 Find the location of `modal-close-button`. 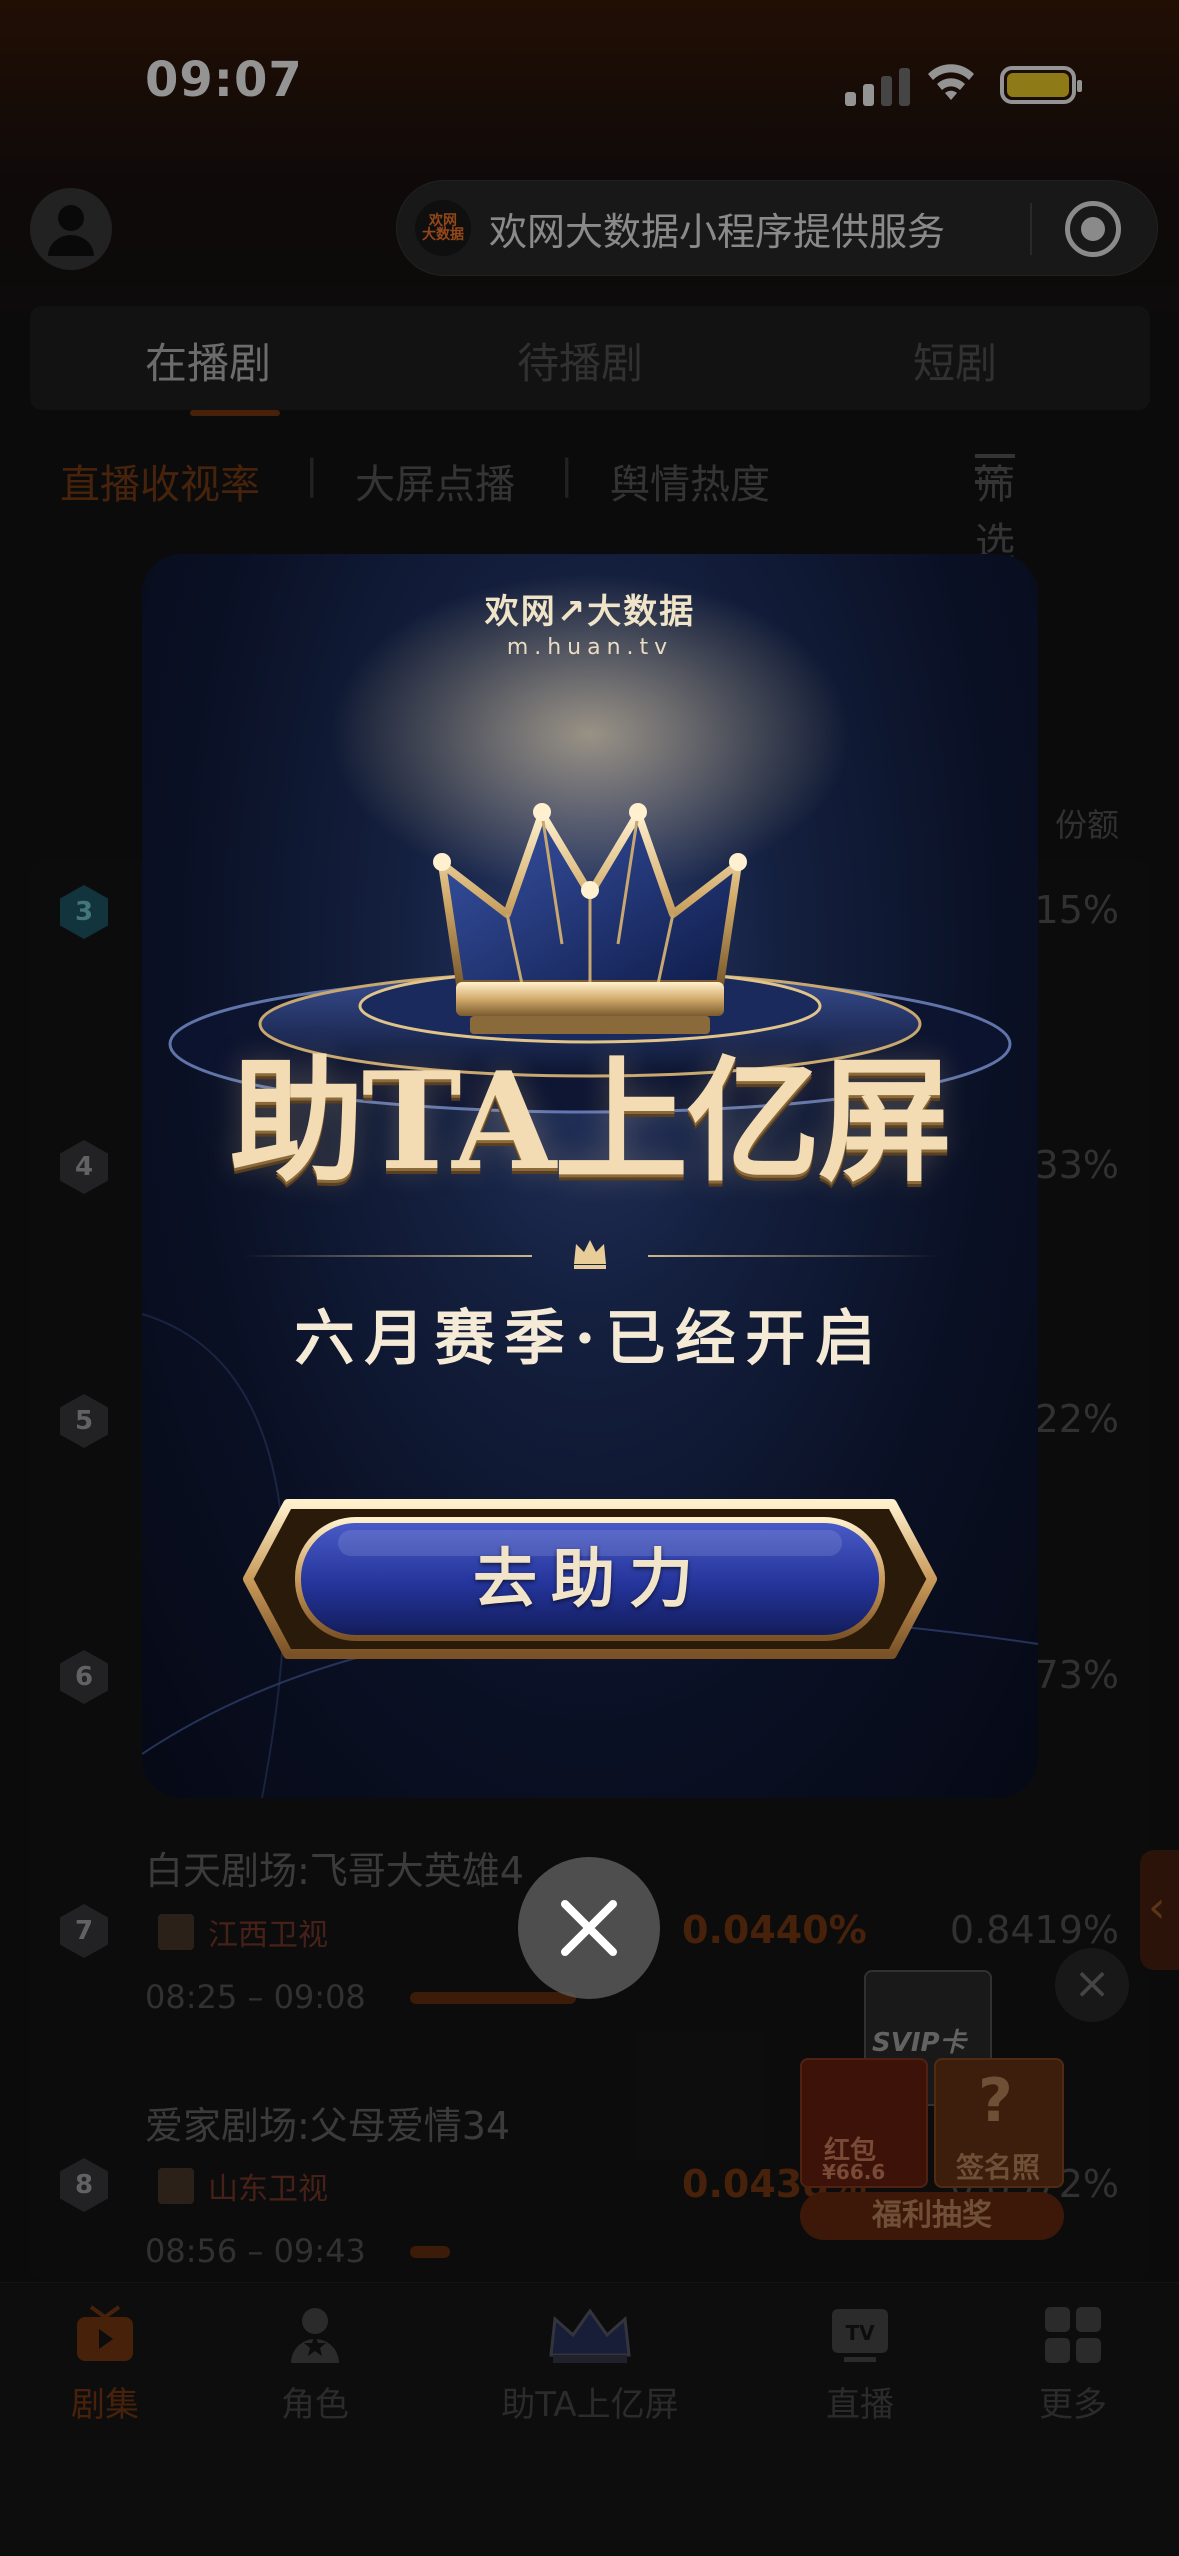

modal-close-button is located at coordinates (589, 1928).